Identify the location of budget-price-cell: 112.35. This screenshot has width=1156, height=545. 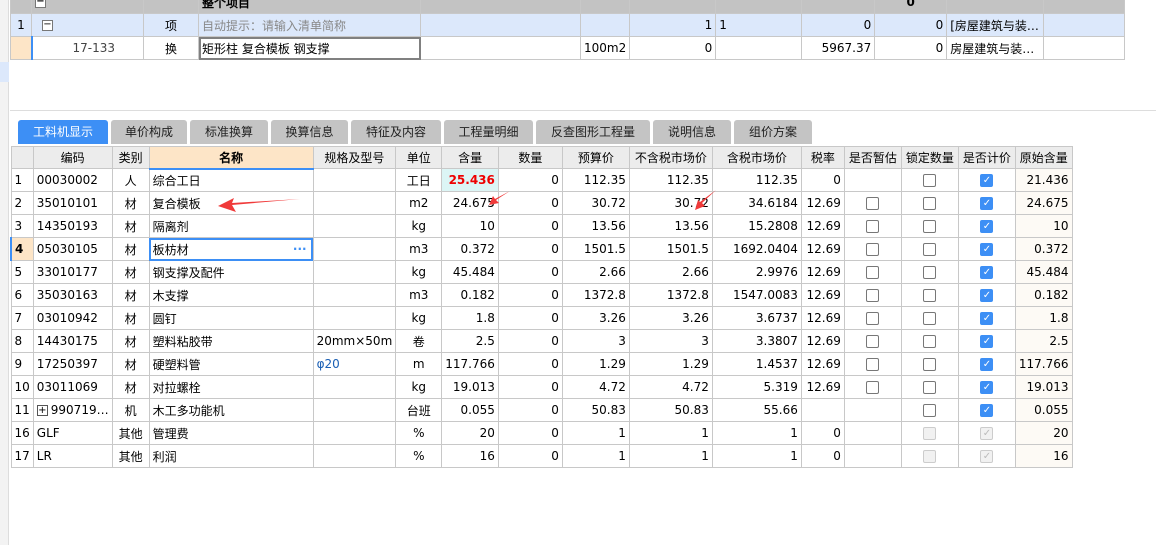
(595, 180).